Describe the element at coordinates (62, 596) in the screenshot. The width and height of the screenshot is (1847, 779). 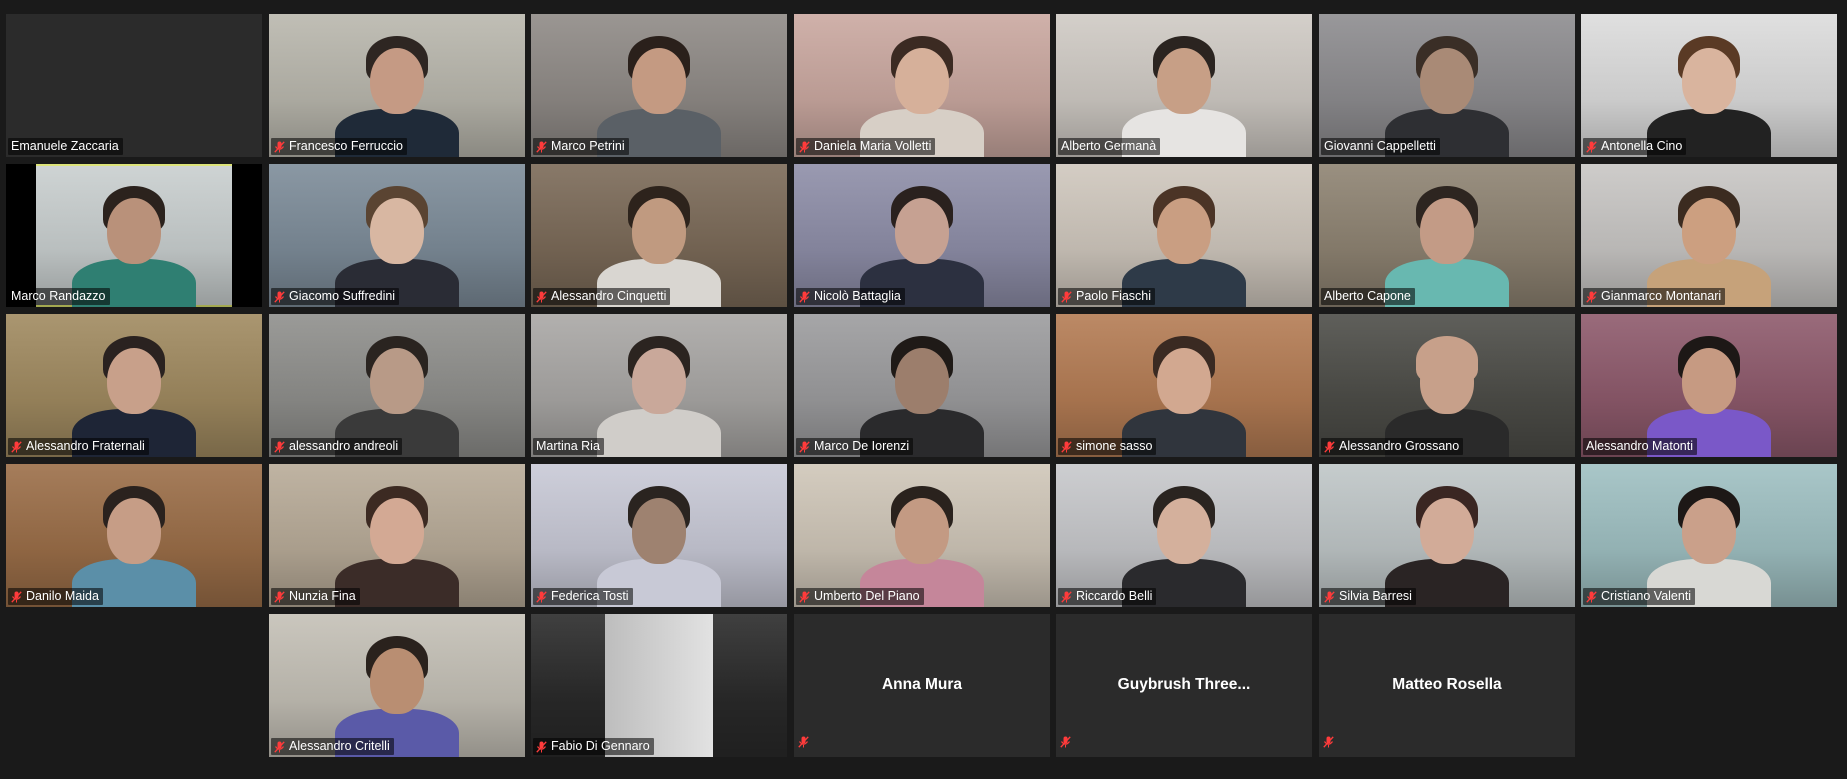
I see `participant-name: Danilo Maida` at that location.